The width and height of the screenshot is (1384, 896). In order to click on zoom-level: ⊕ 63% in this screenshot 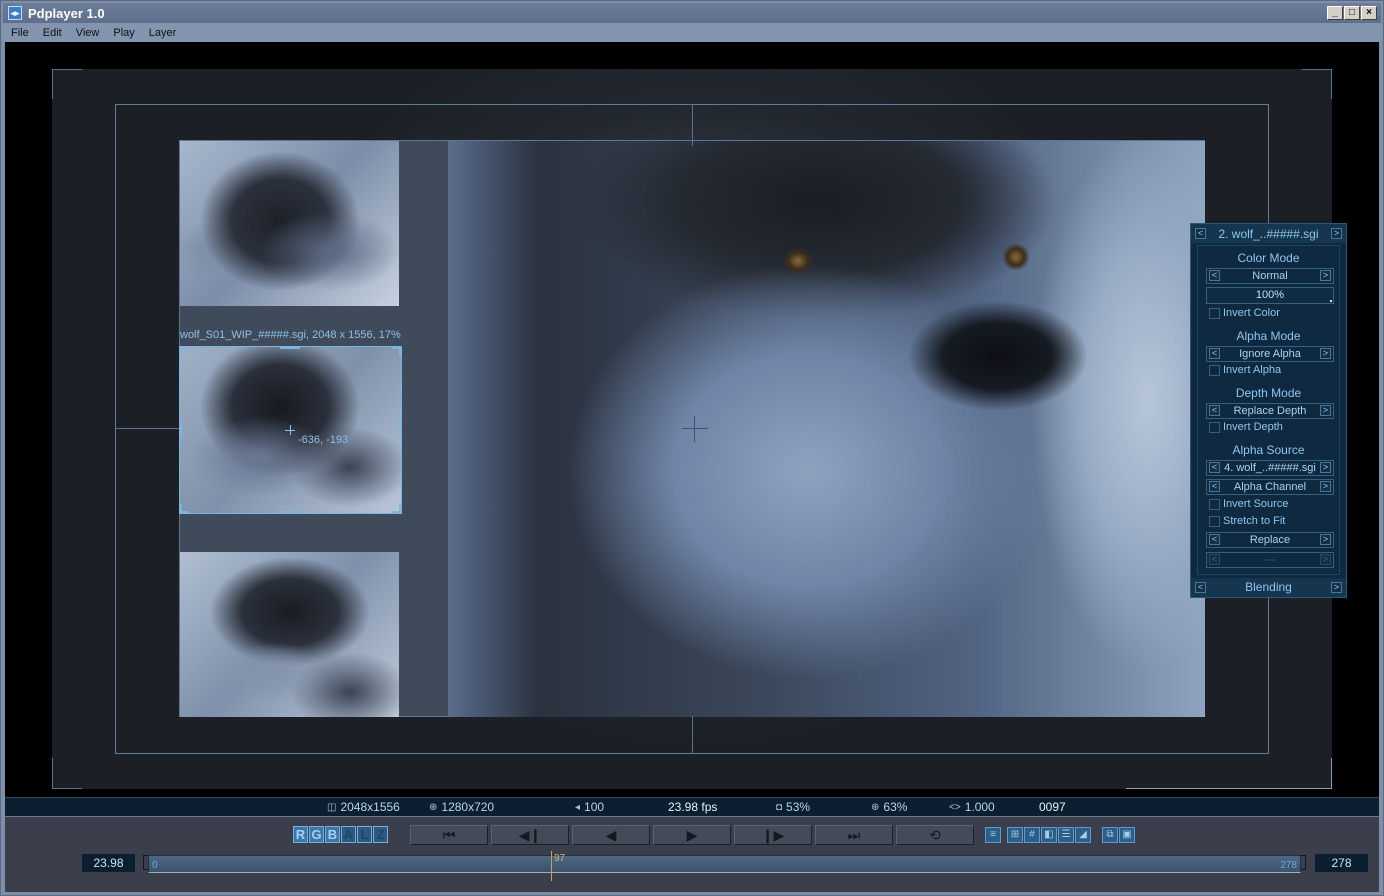, I will do `click(889, 807)`.